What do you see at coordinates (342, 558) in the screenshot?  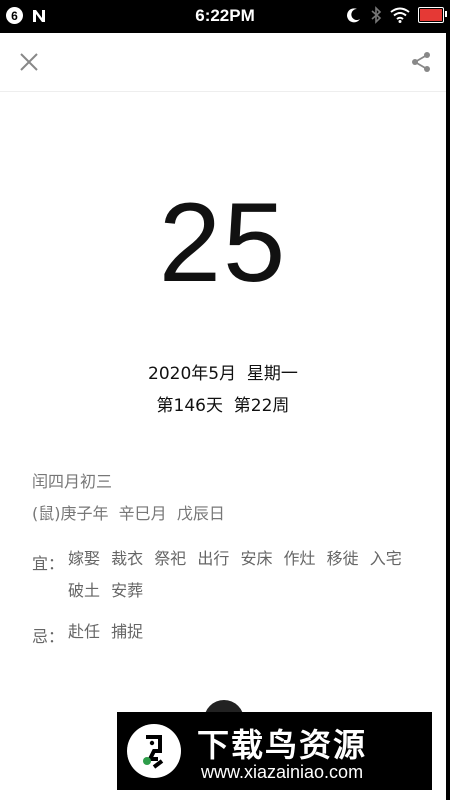 I see `suitable-item: 移徙` at bounding box center [342, 558].